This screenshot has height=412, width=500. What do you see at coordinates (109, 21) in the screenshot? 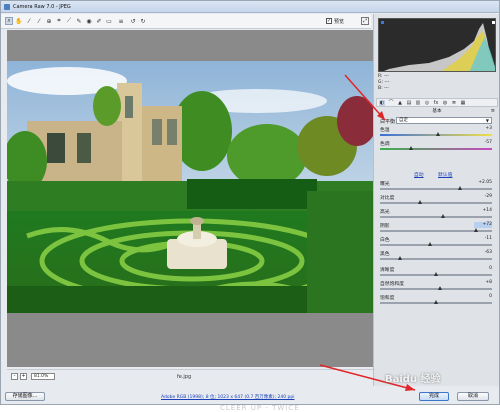
I see `graduated-filter-icon: ▭` at bounding box center [109, 21].